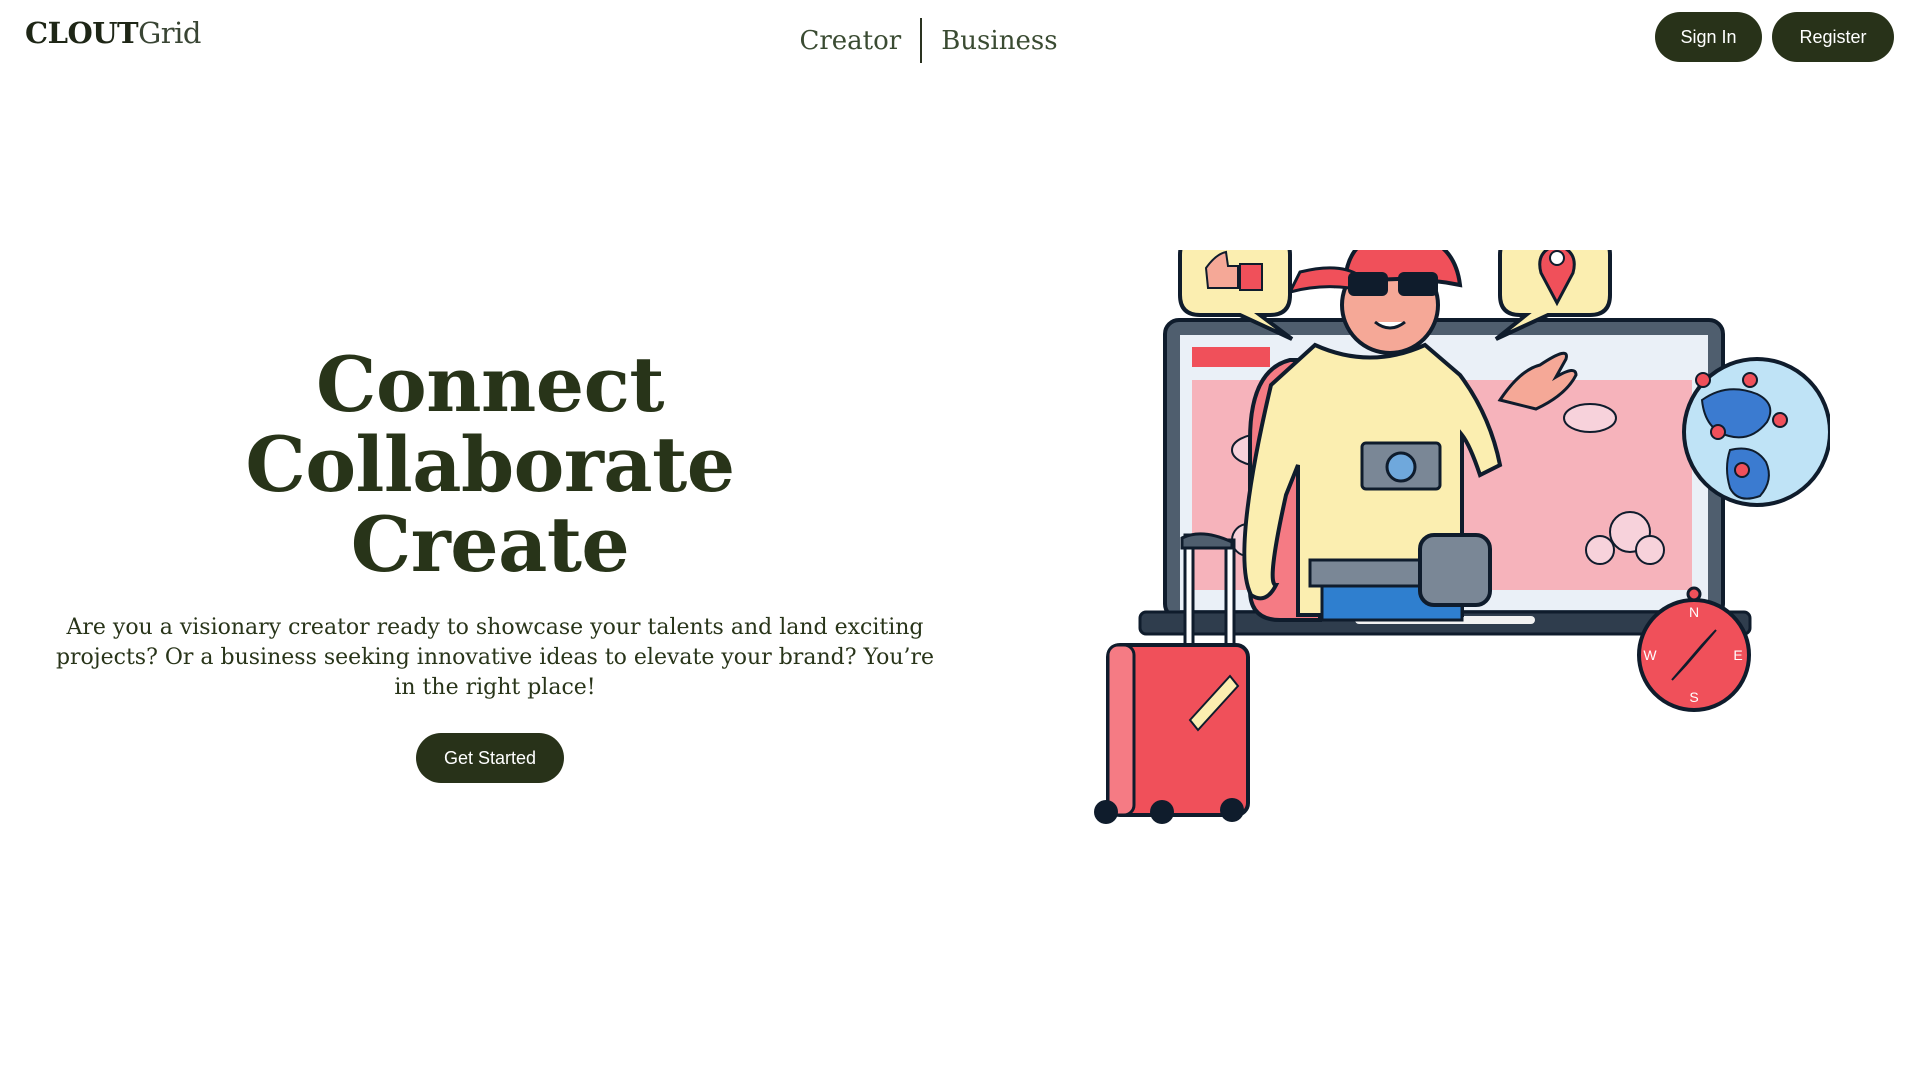 The height and width of the screenshot is (1080, 1920). Describe the element at coordinates (490, 544) in the screenshot. I see `hero-heading-line-create: Create` at that location.